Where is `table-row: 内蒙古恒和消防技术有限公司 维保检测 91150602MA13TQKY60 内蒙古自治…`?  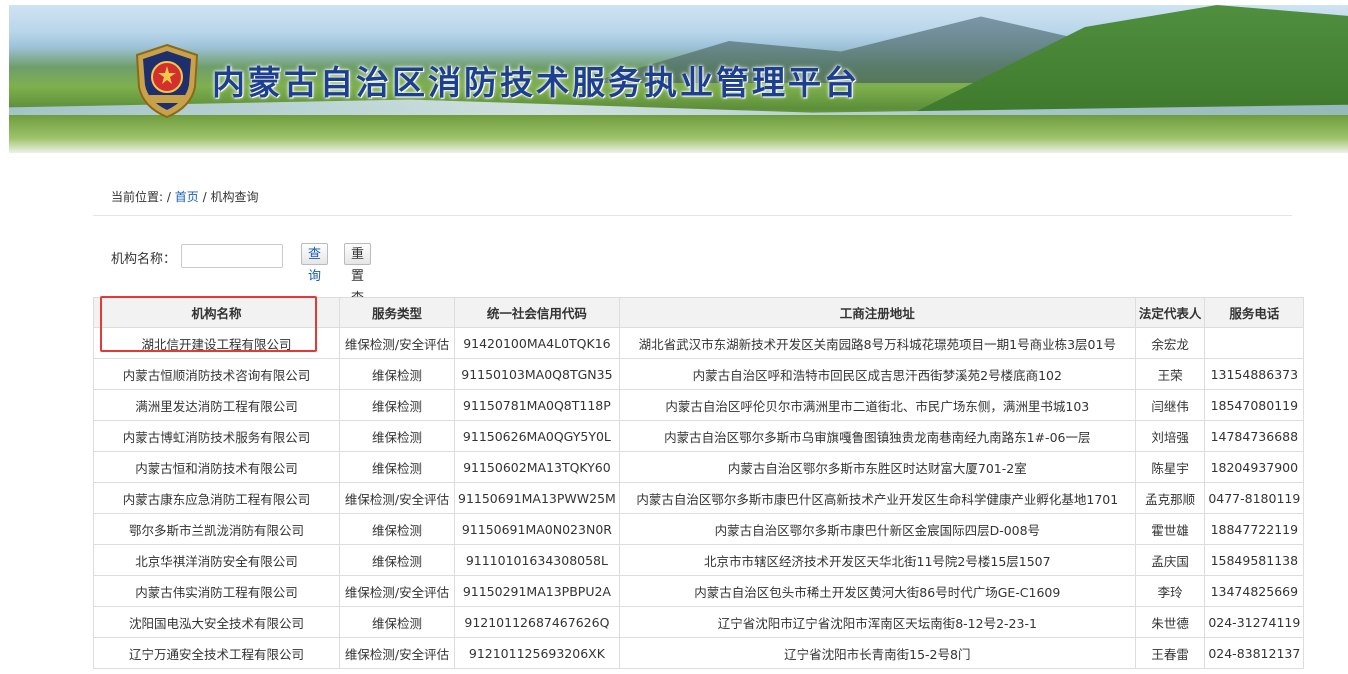
table-row: 内蒙古恒和消防技术有限公司 维保检测 91150602MA13TQKY60 内蒙古自治… is located at coordinates (699, 467).